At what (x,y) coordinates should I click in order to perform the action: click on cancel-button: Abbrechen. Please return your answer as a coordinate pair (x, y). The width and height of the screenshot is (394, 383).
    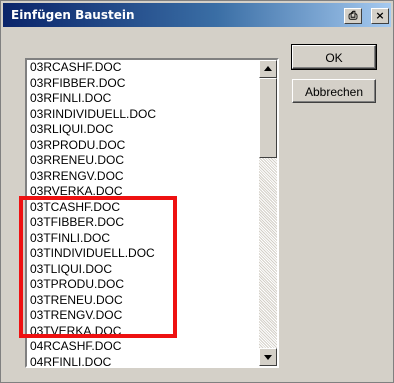
    Looking at the image, I should click on (334, 91).